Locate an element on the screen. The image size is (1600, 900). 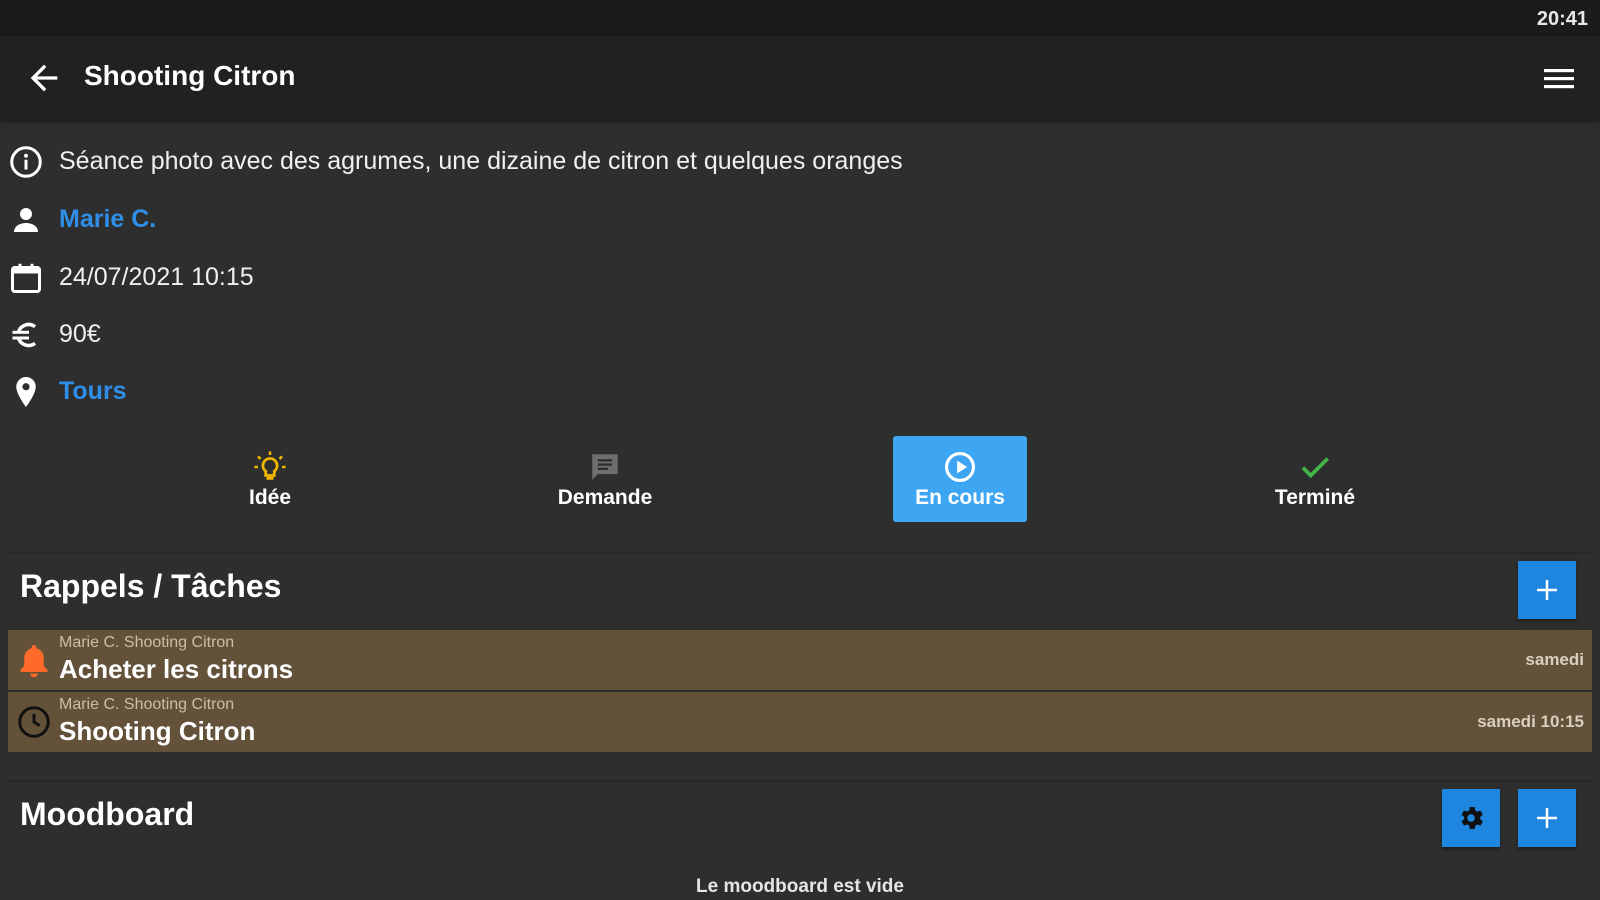
status-demande-label: Demande is located at coordinates (605, 497).